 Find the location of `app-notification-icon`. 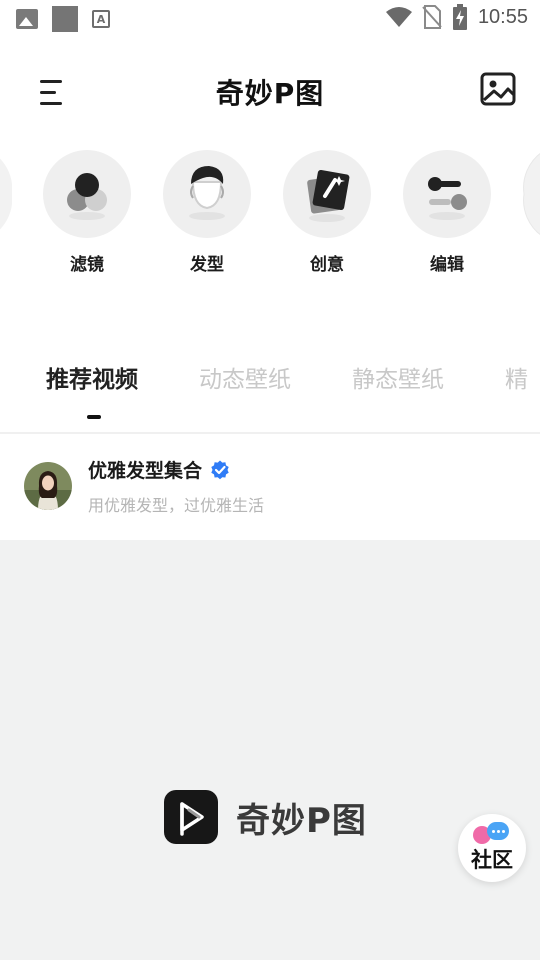

app-notification-icon is located at coordinates (65, 19).